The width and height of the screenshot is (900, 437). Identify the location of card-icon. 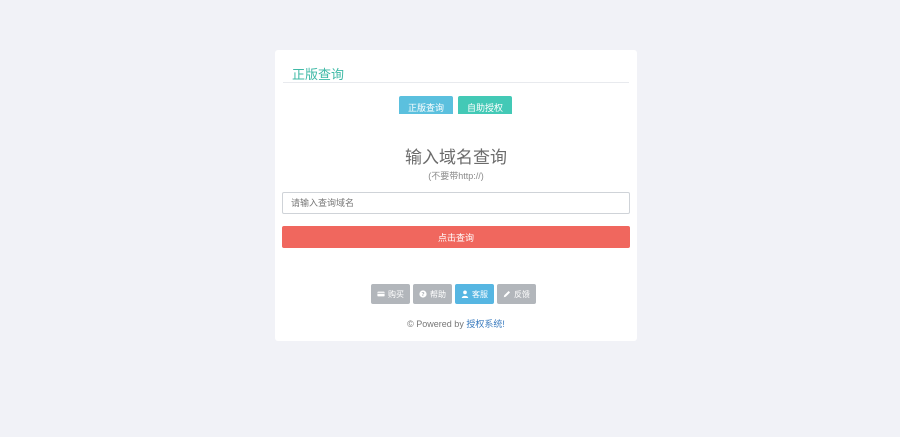
(381, 294).